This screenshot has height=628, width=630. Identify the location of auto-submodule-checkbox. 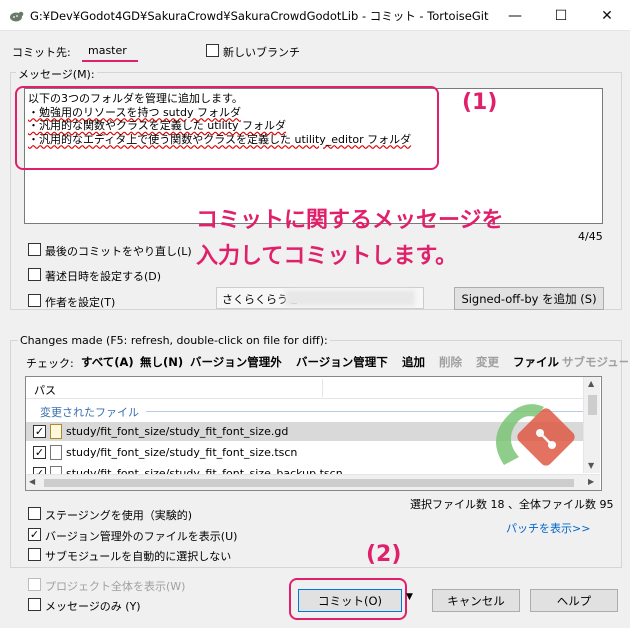
(34, 554).